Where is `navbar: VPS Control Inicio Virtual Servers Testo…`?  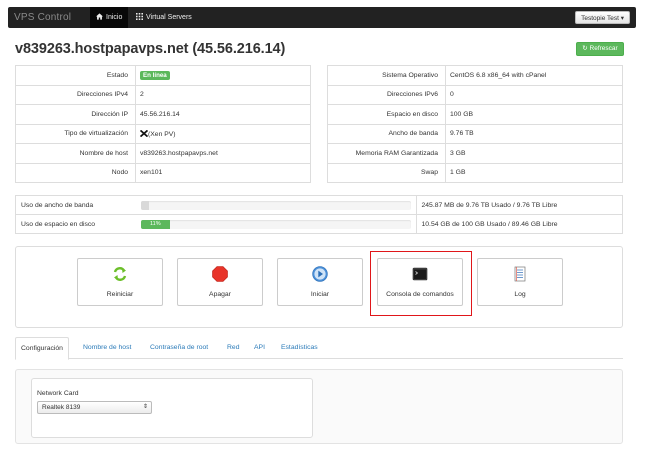
navbar: VPS Control Inicio Virtual Servers Testo… is located at coordinates (322, 17).